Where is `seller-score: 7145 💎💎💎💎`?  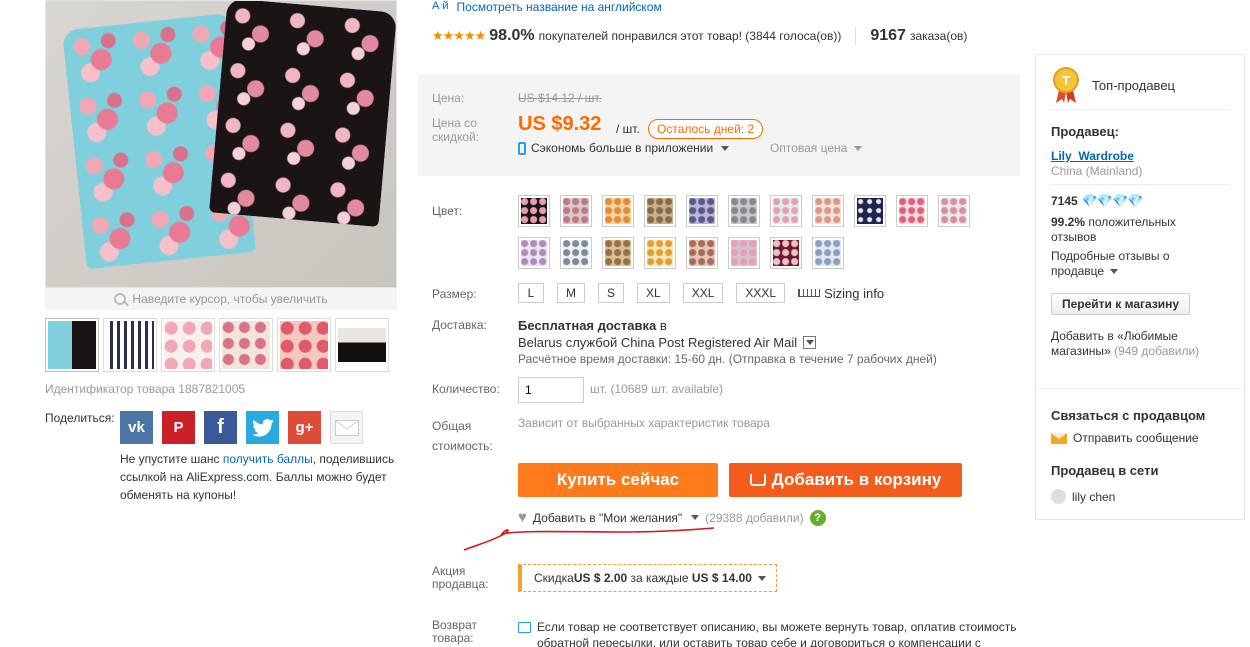
seller-score: 7145 💎💎💎💎 is located at coordinates (1097, 201).